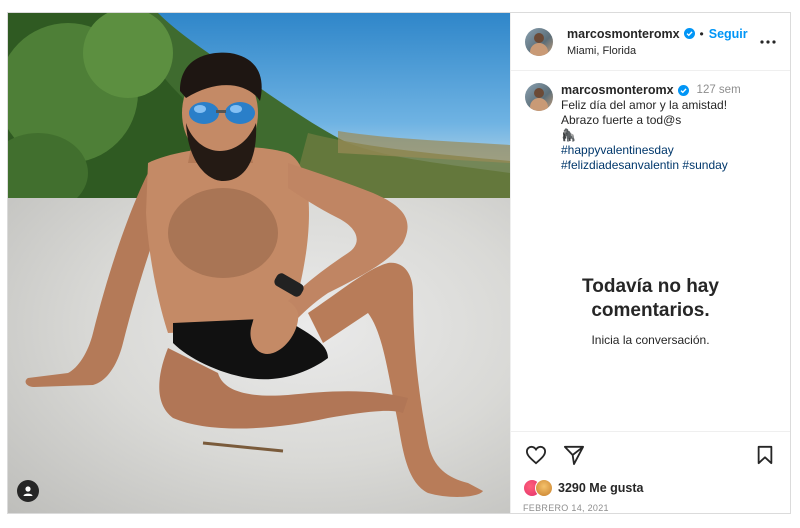 The width and height of the screenshot is (800, 528). What do you see at coordinates (768, 42) in the screenshot?
I see `more-options-icon` at bounding box center [768, 42].